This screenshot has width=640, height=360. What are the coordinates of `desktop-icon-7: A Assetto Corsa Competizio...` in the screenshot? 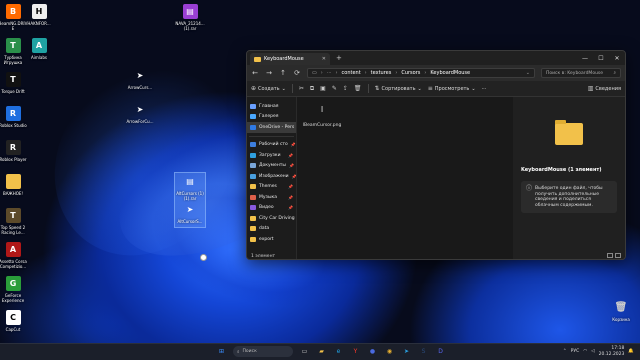 It's located at (14, 255).